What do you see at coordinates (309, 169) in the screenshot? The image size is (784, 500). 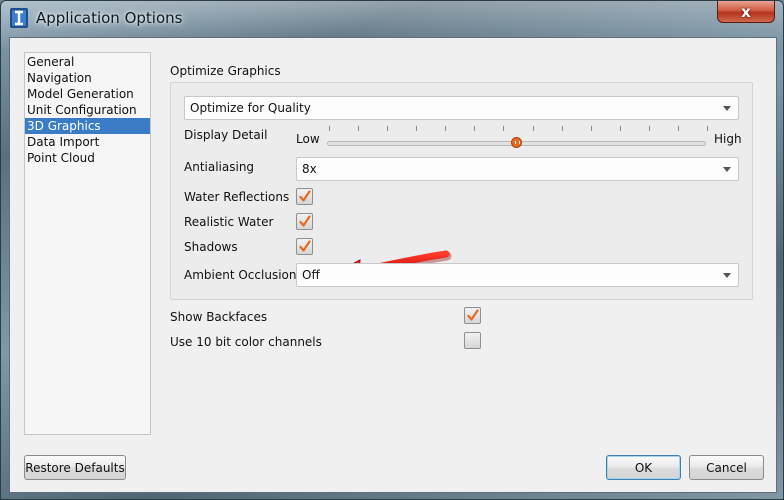 I see `antialiasing-value: 8x` at bounding box center [309, 169].